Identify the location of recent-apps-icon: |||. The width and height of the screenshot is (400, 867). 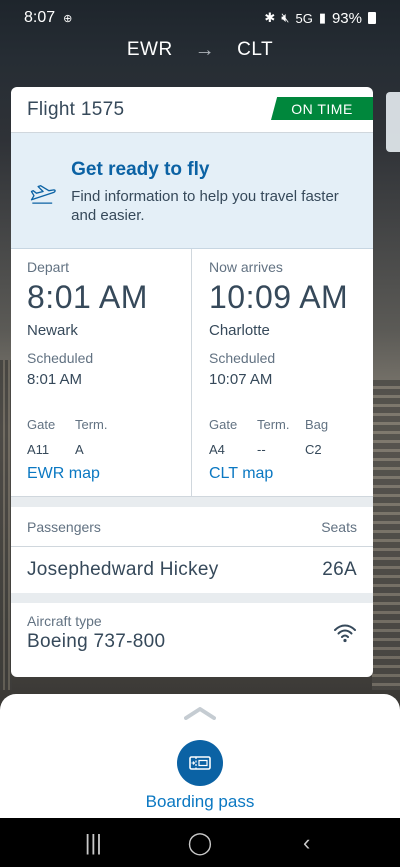
(93, 843).